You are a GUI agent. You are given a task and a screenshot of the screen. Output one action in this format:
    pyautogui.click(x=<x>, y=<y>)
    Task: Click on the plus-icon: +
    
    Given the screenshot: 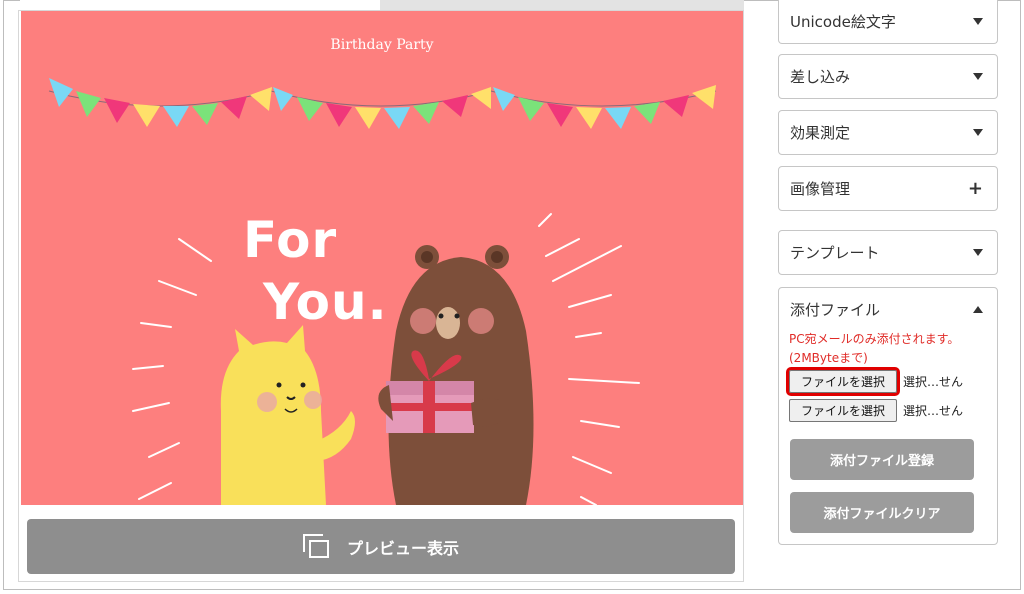 What is the action you would take?
    pyautogui.click(x=975, y=188)
    